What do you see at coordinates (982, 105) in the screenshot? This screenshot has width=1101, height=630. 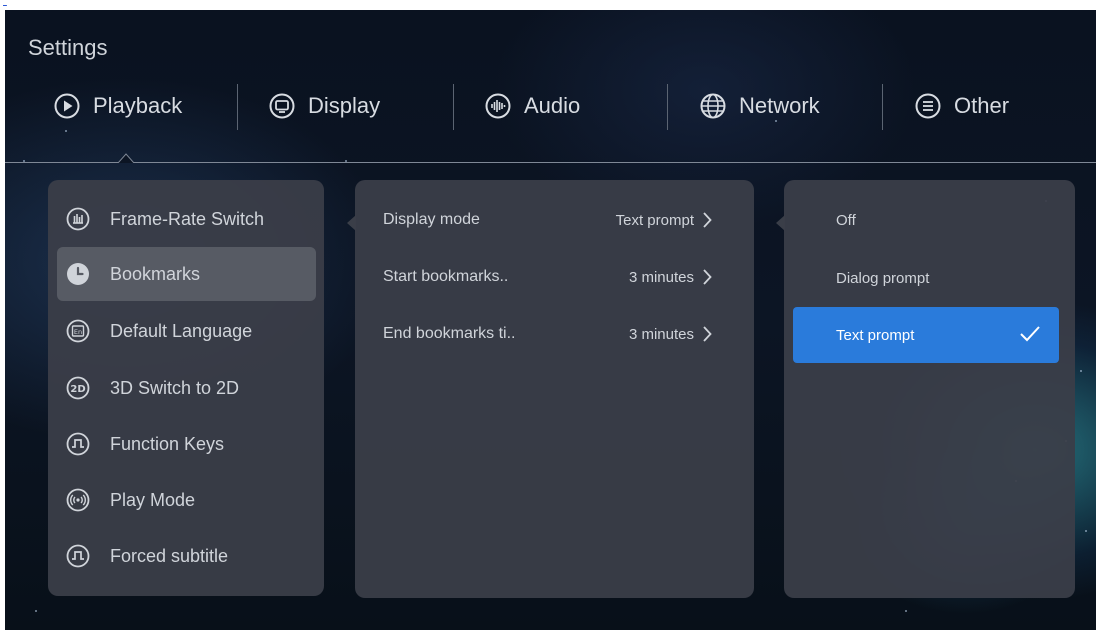 I see `tab-label: Other` at bounding box center [982, 105].